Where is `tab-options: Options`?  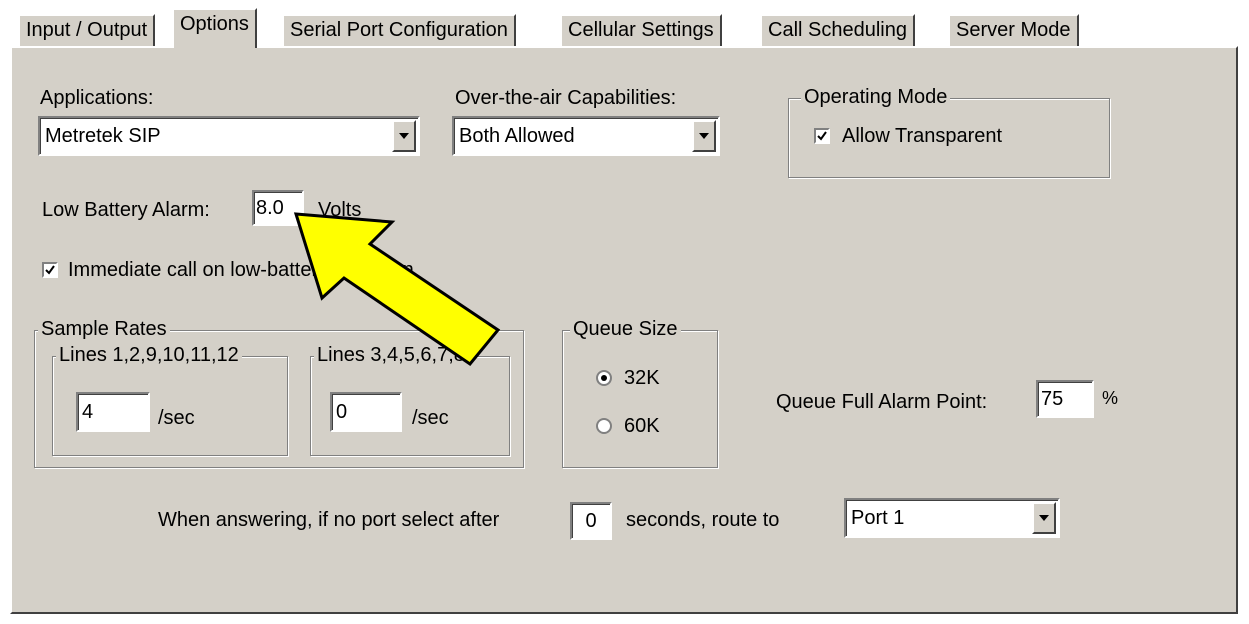
tab-options: Options is located at coordinates (214, 28).